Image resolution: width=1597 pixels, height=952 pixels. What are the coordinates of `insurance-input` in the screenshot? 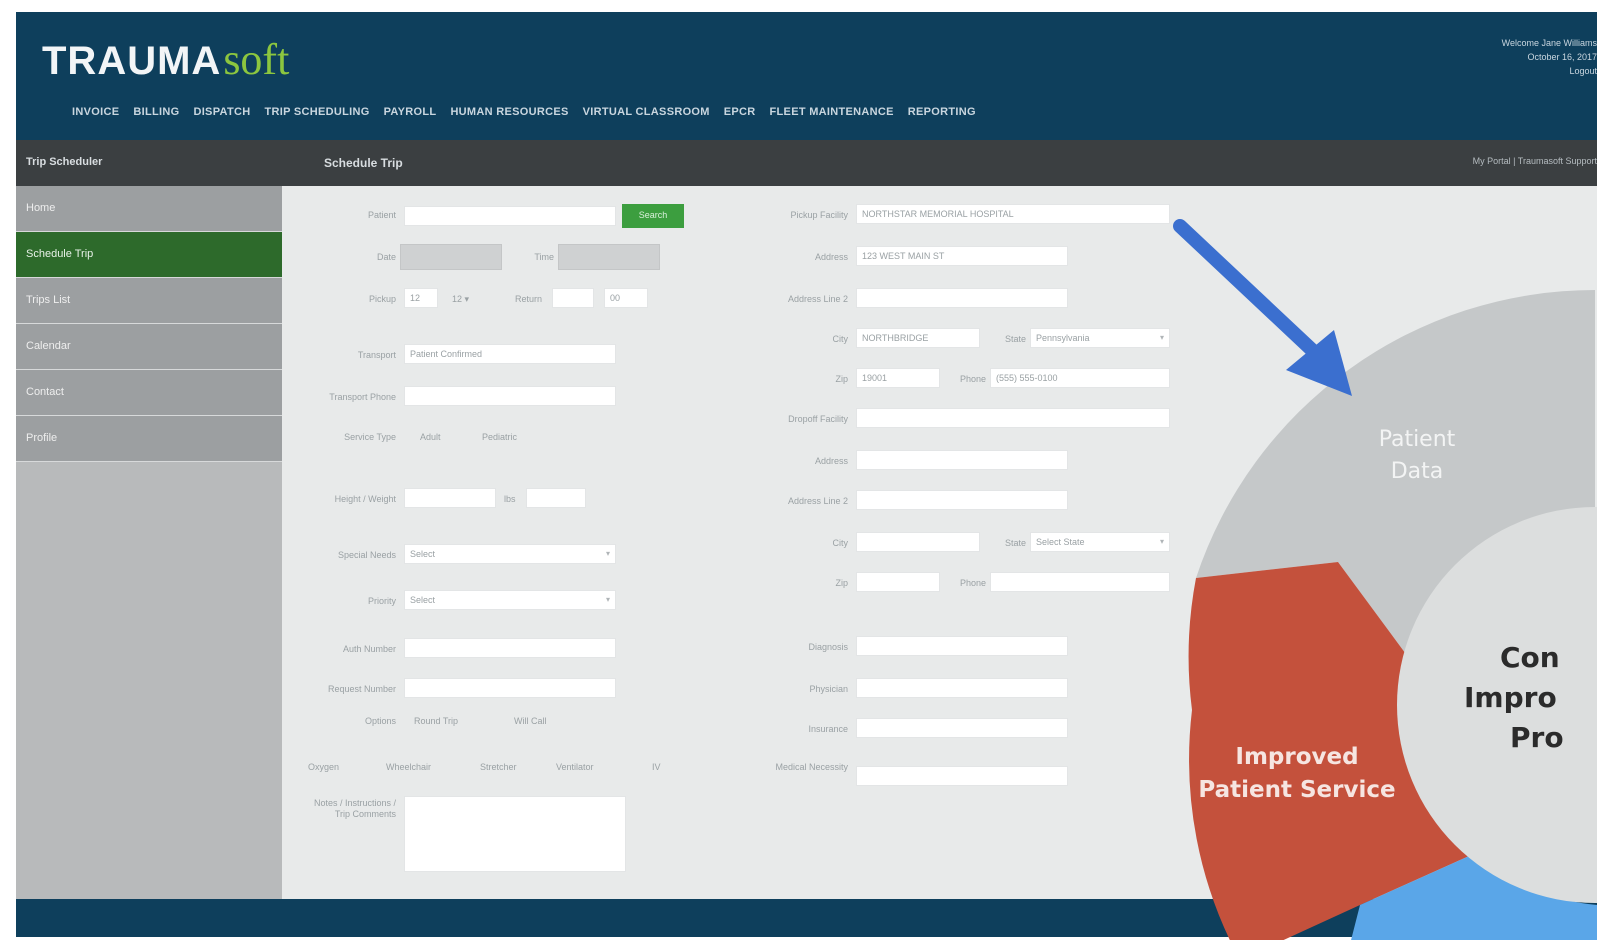 It's located at (962, 728).